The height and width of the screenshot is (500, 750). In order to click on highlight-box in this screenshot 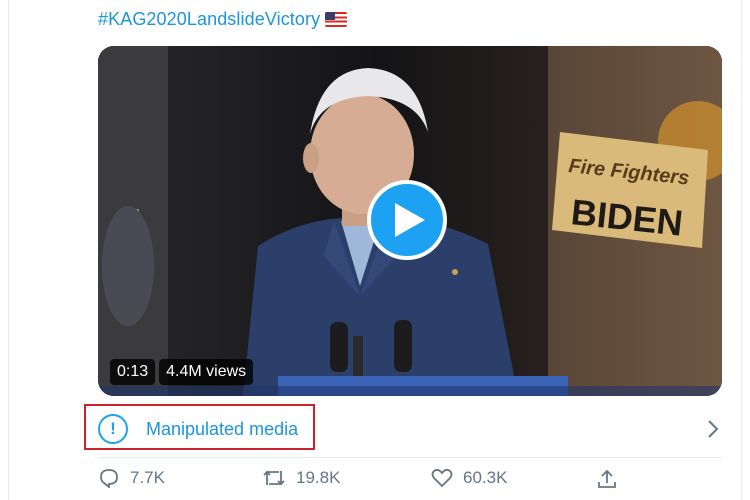, I will do `click(199, 427)`.